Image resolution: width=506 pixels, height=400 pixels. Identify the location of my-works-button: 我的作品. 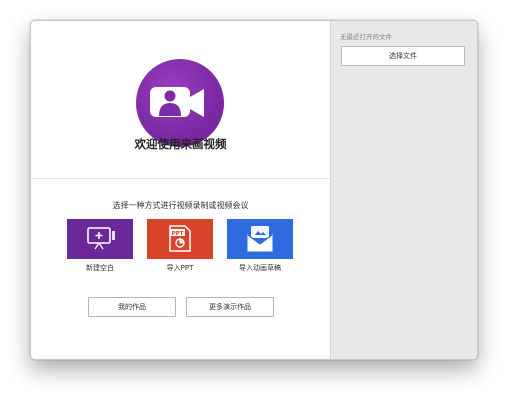
(132, 307).